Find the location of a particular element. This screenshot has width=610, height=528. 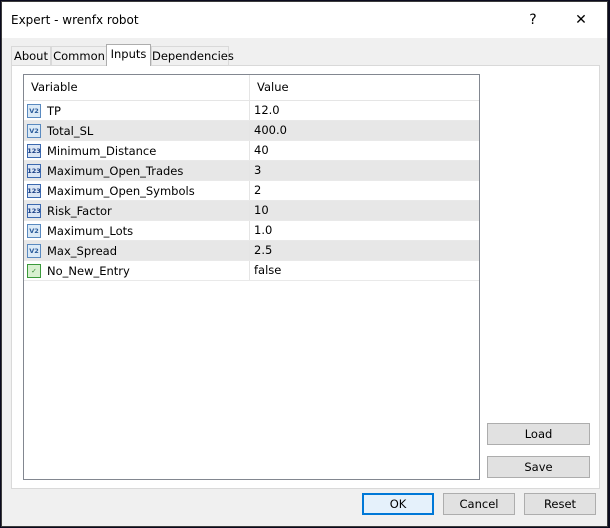

tab-inputs: Inputs is located at coordinates (128, 55).